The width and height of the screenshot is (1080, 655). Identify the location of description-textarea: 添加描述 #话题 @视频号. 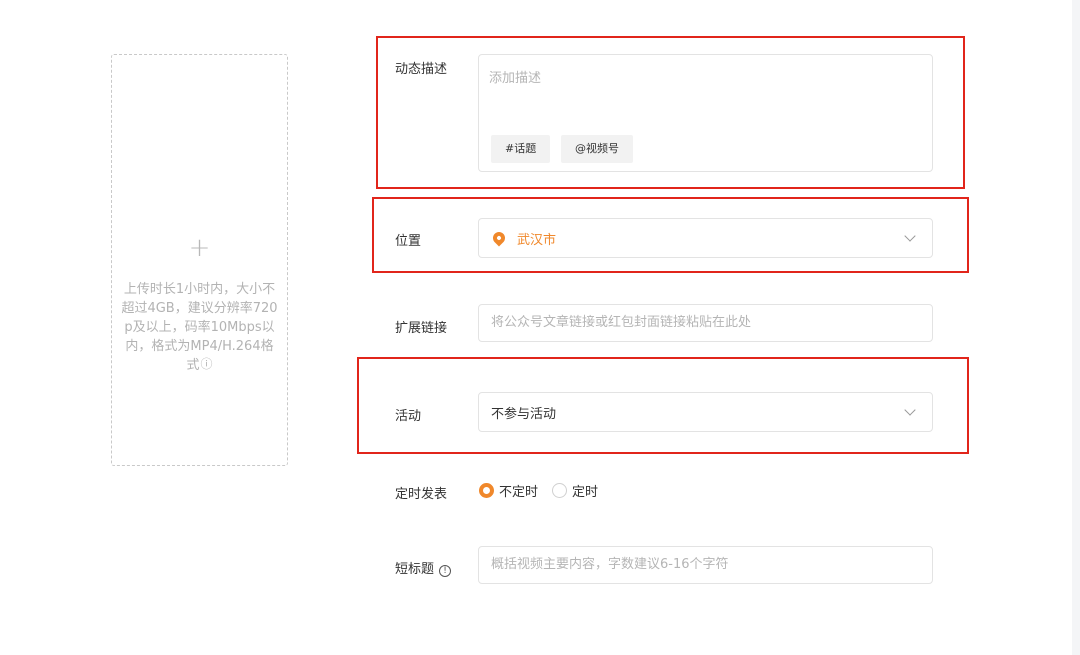
(705, 113).